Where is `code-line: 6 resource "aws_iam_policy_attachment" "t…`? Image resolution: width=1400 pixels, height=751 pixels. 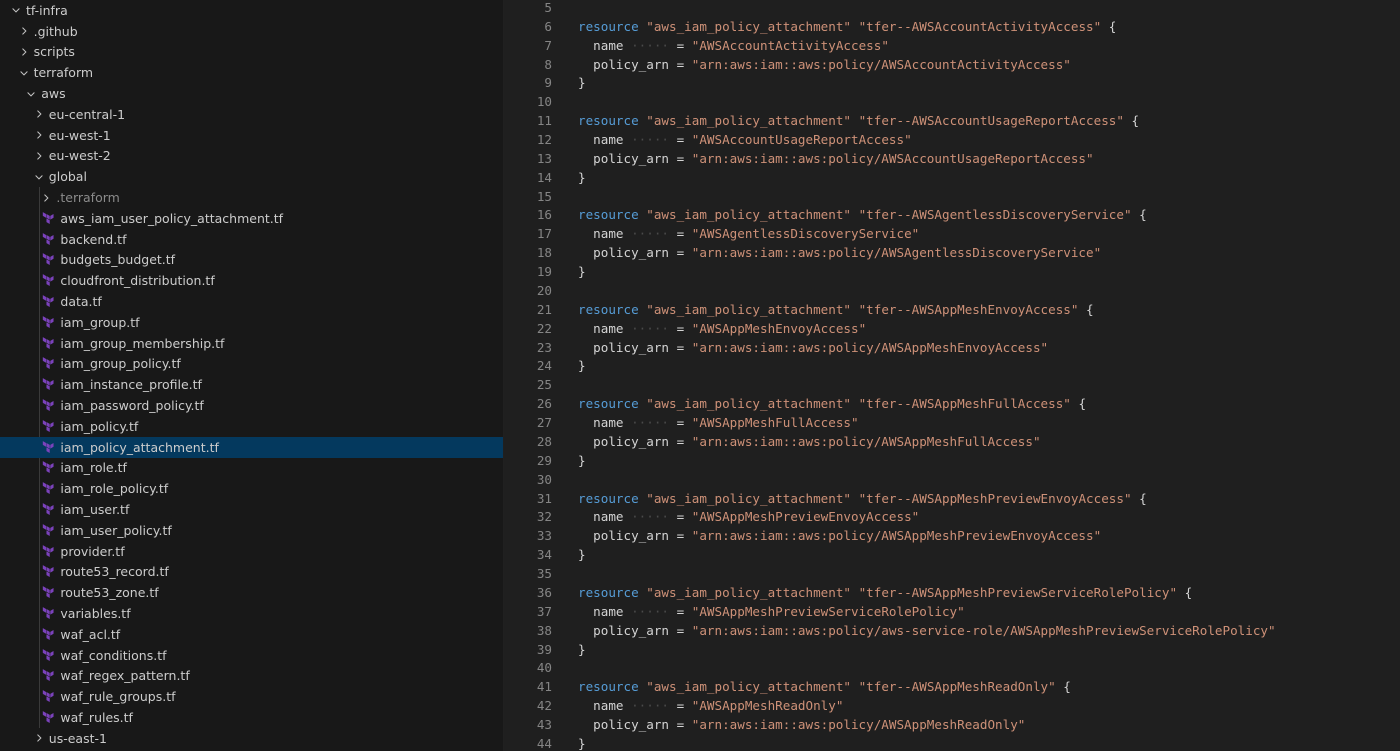
code-line: 6 resource "aws_iam_policy_attachment" "t… is located at coordinates (952, 26).